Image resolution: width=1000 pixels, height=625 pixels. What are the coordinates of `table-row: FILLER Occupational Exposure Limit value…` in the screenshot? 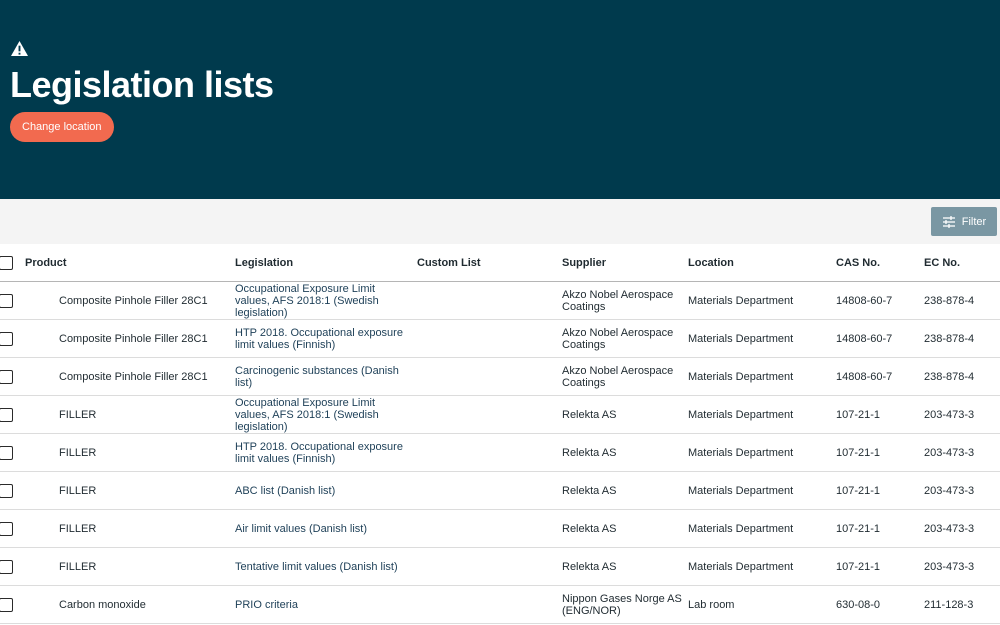 It's located at (500, 415).